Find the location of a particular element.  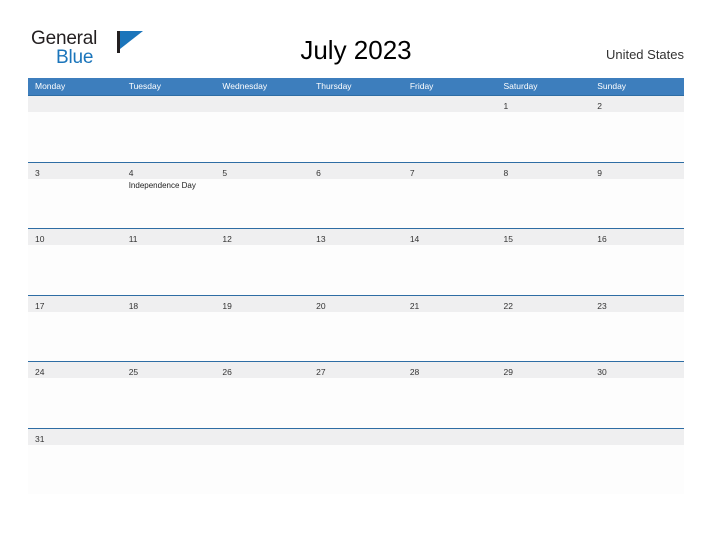

day-number: 26 is located at coordinates (227, 372).